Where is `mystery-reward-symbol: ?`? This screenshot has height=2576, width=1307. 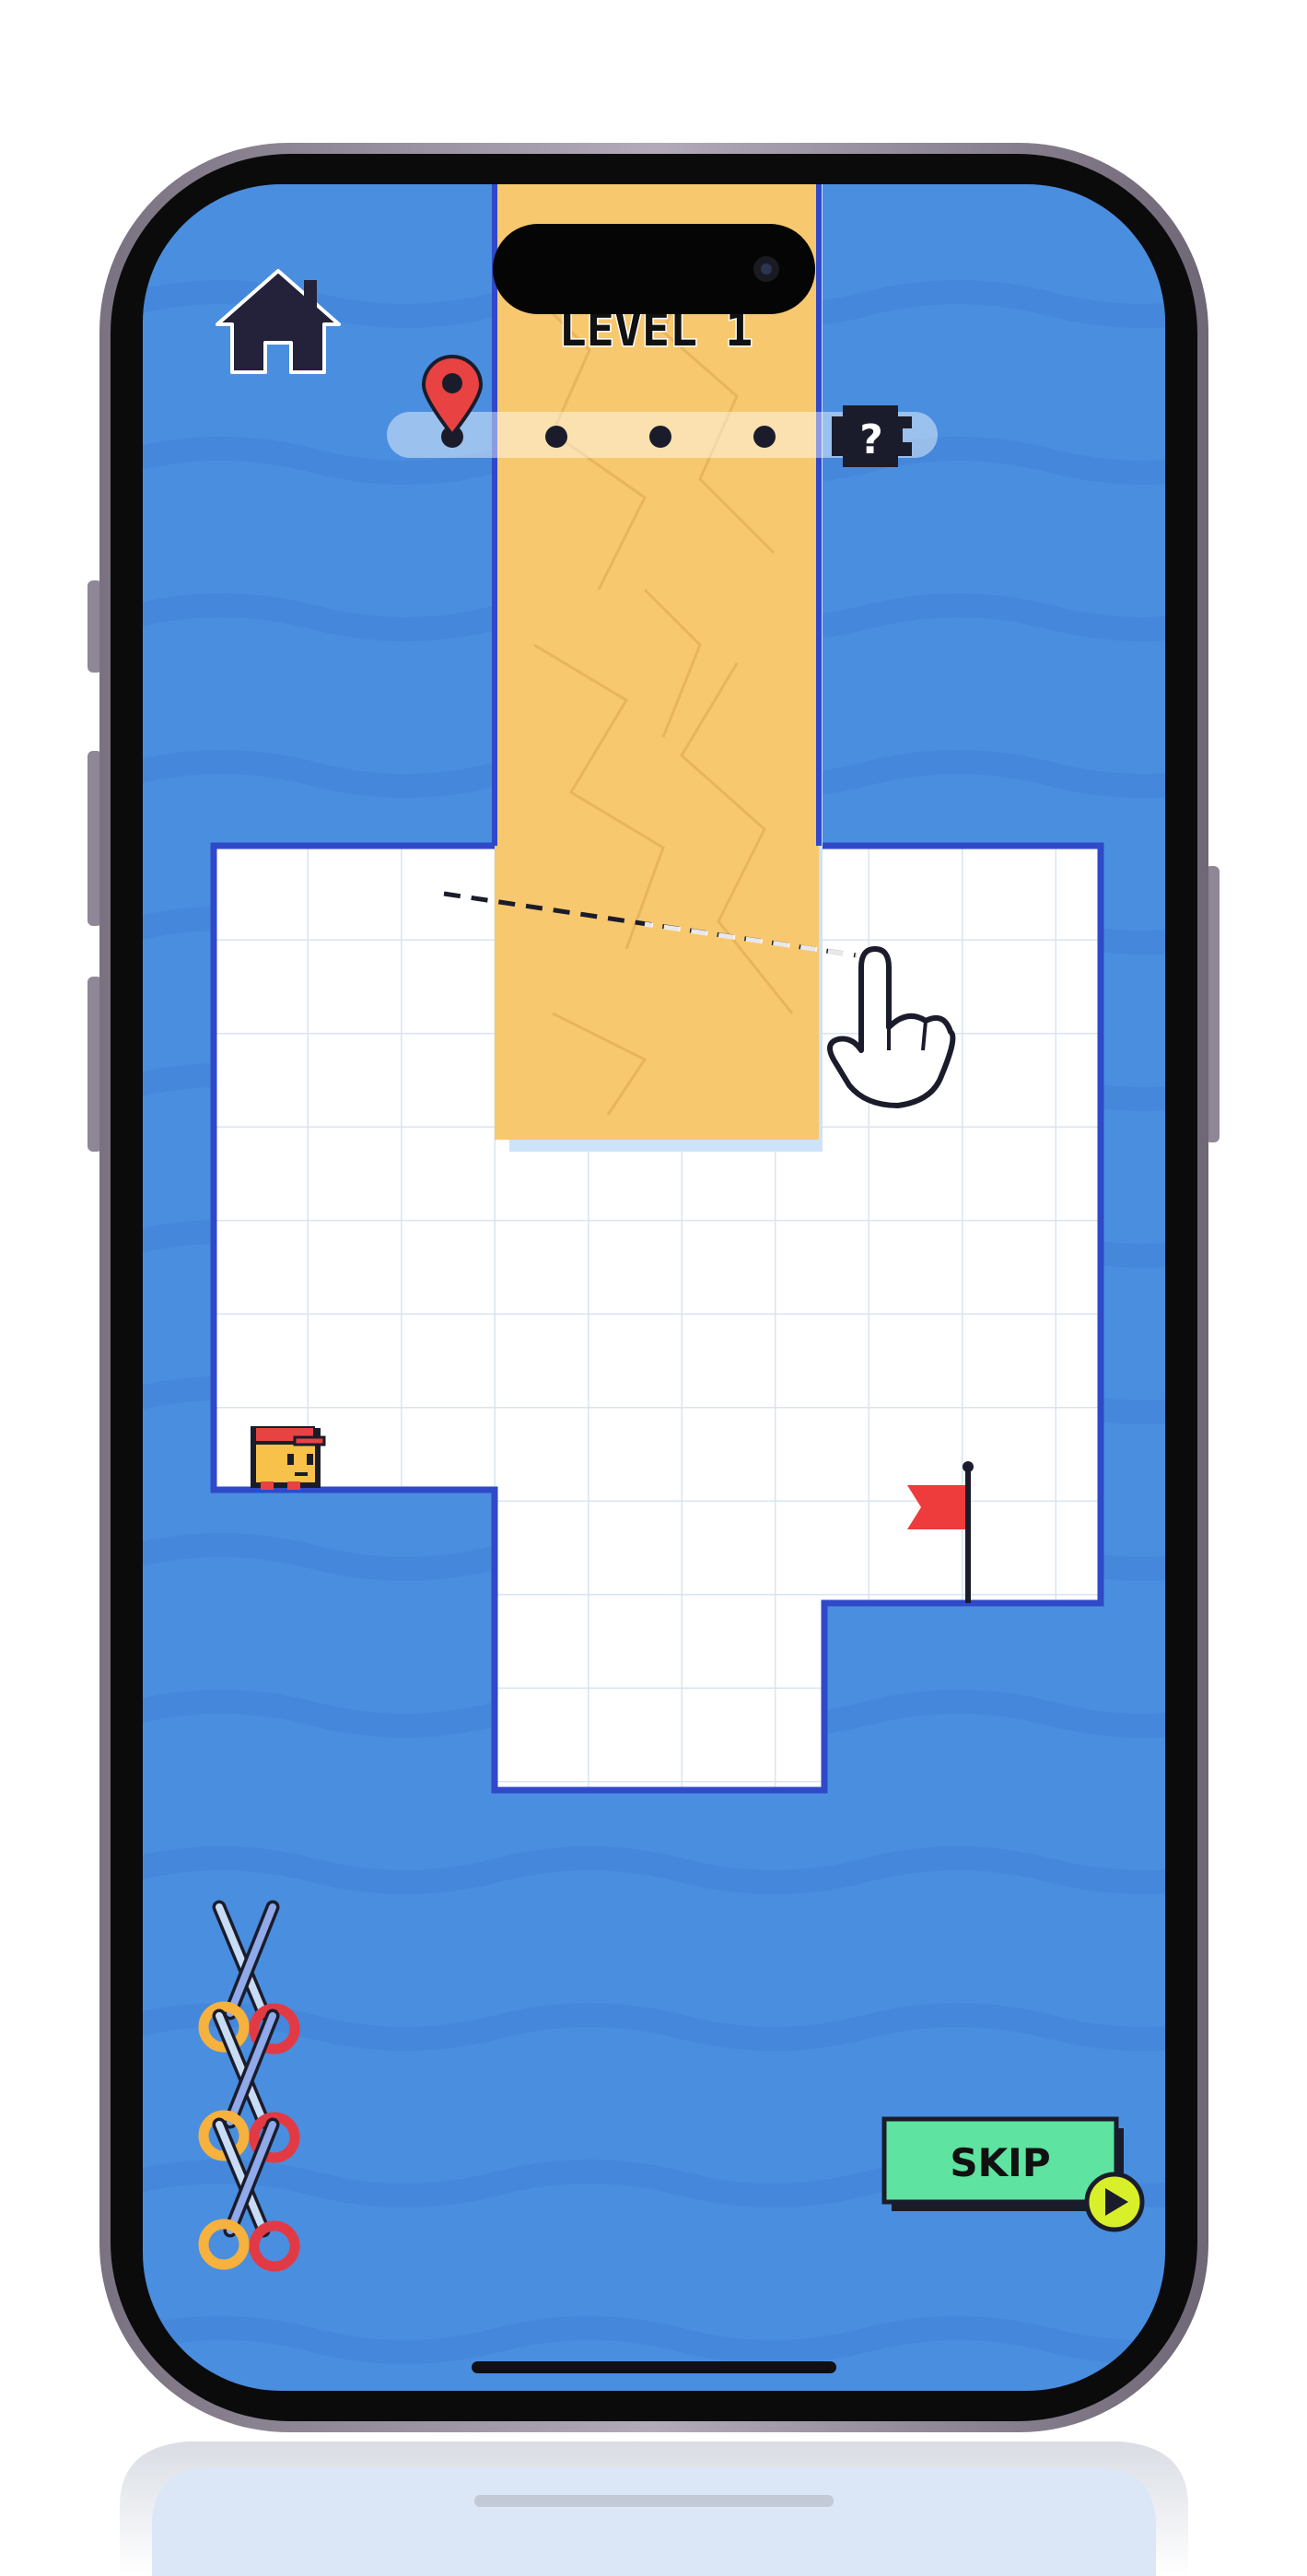
mystery-reward-symbol: ? is located at coordinates (871, 439).